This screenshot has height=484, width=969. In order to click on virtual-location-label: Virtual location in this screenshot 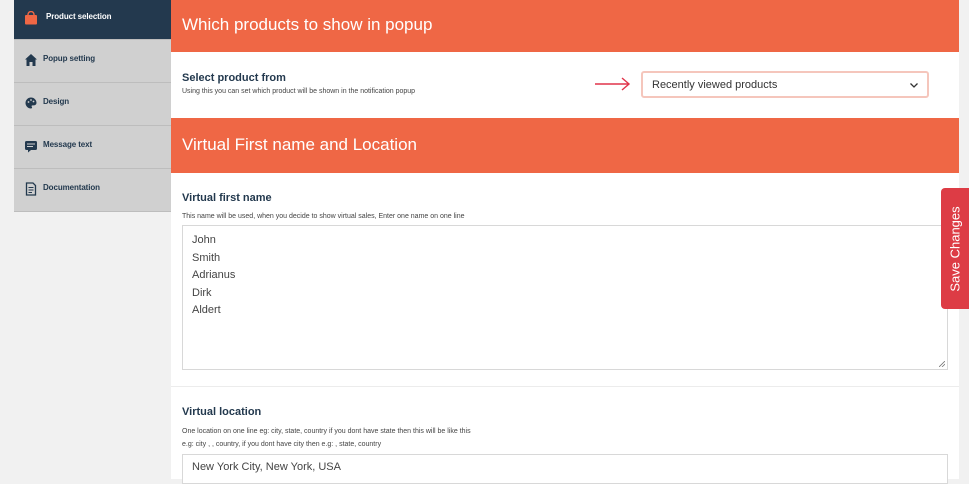, I will do `click(222, 412)`.